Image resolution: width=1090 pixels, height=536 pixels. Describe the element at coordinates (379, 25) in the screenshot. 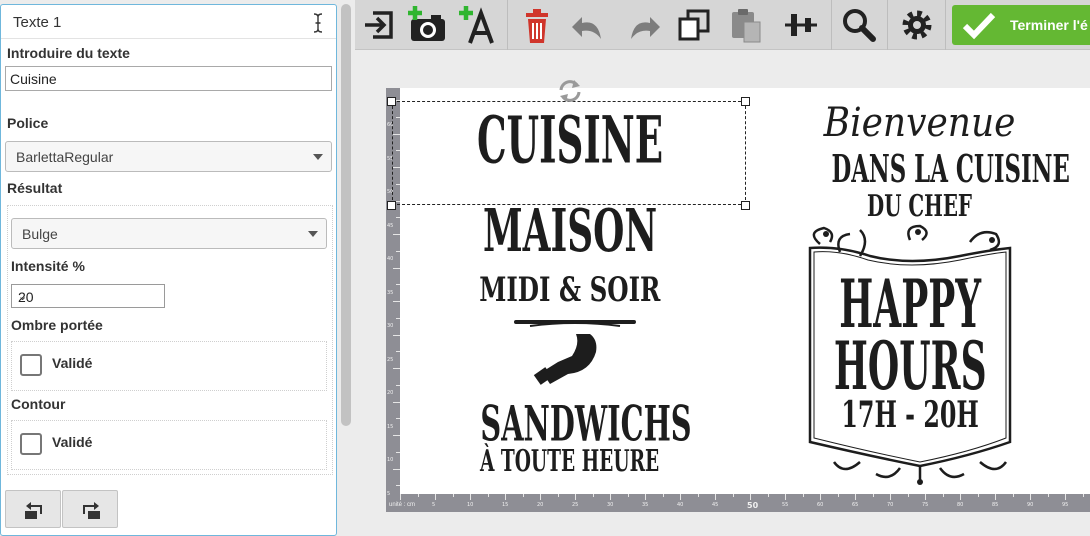

I see `exit-button` at that location.